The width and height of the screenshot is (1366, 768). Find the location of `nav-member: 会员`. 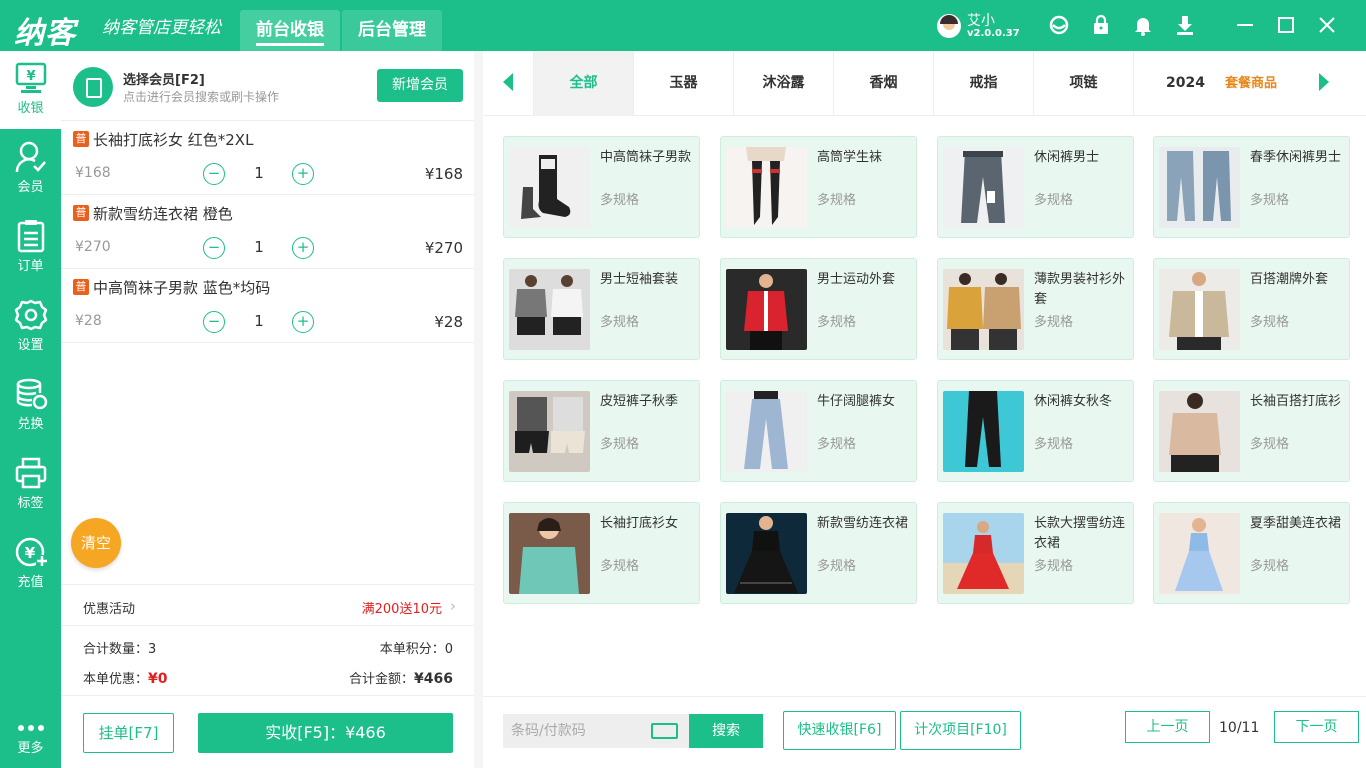

nav-member: 会员 is located at coordinates (30, 169).